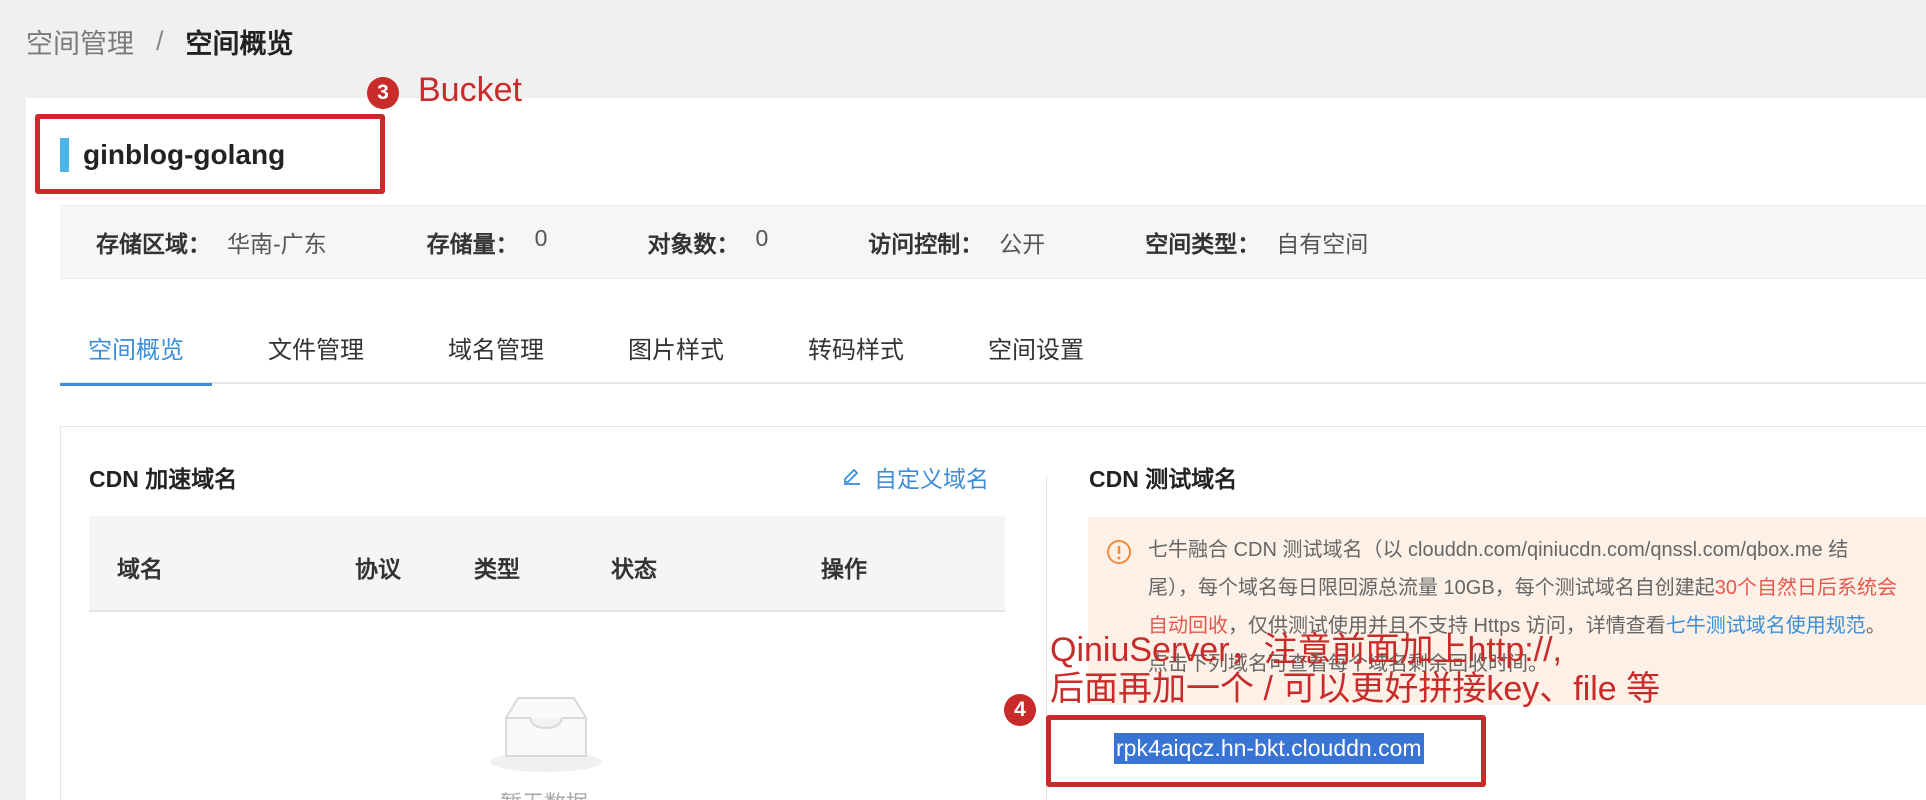 The image size is (1926, 800). What do you see at coordinates (931, 479) in the screenshot?
I see `custom-domain-label: 自定义域名` at bounding box center [931, 479].